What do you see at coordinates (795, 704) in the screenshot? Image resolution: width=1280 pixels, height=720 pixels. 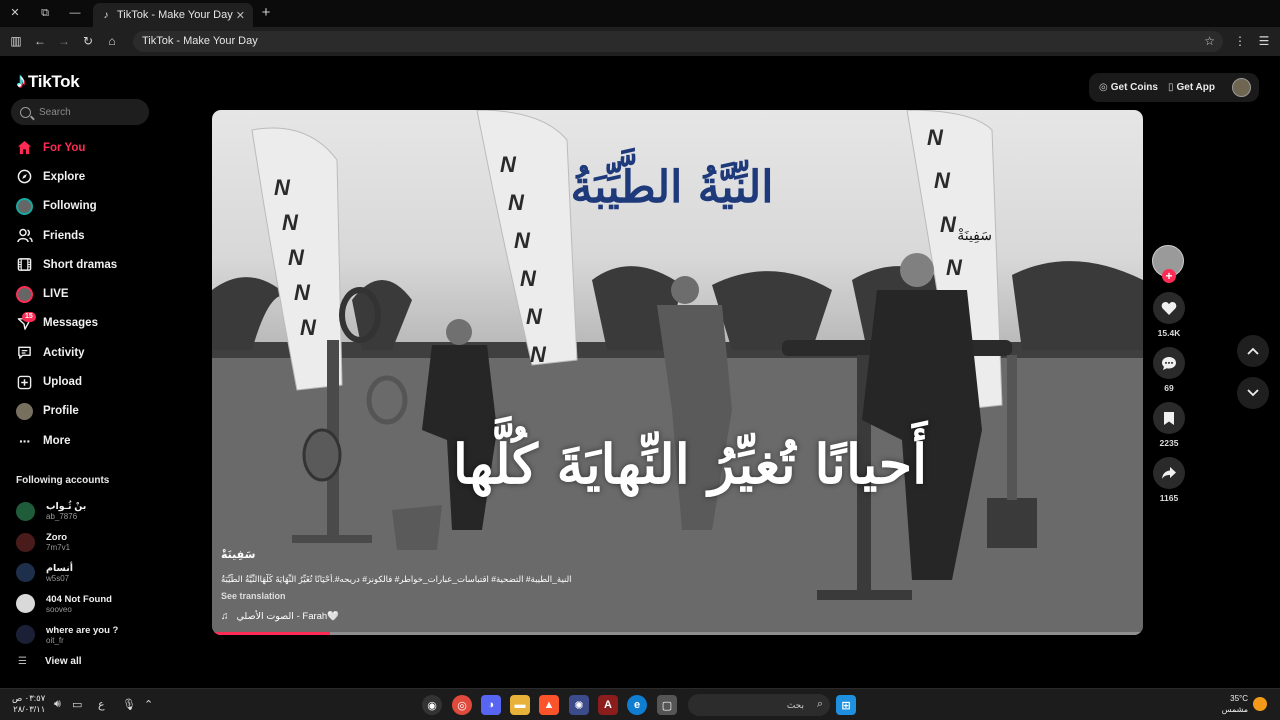 I see `taskbar-search-placeholder: بحث` at bounding box center [795, 704].